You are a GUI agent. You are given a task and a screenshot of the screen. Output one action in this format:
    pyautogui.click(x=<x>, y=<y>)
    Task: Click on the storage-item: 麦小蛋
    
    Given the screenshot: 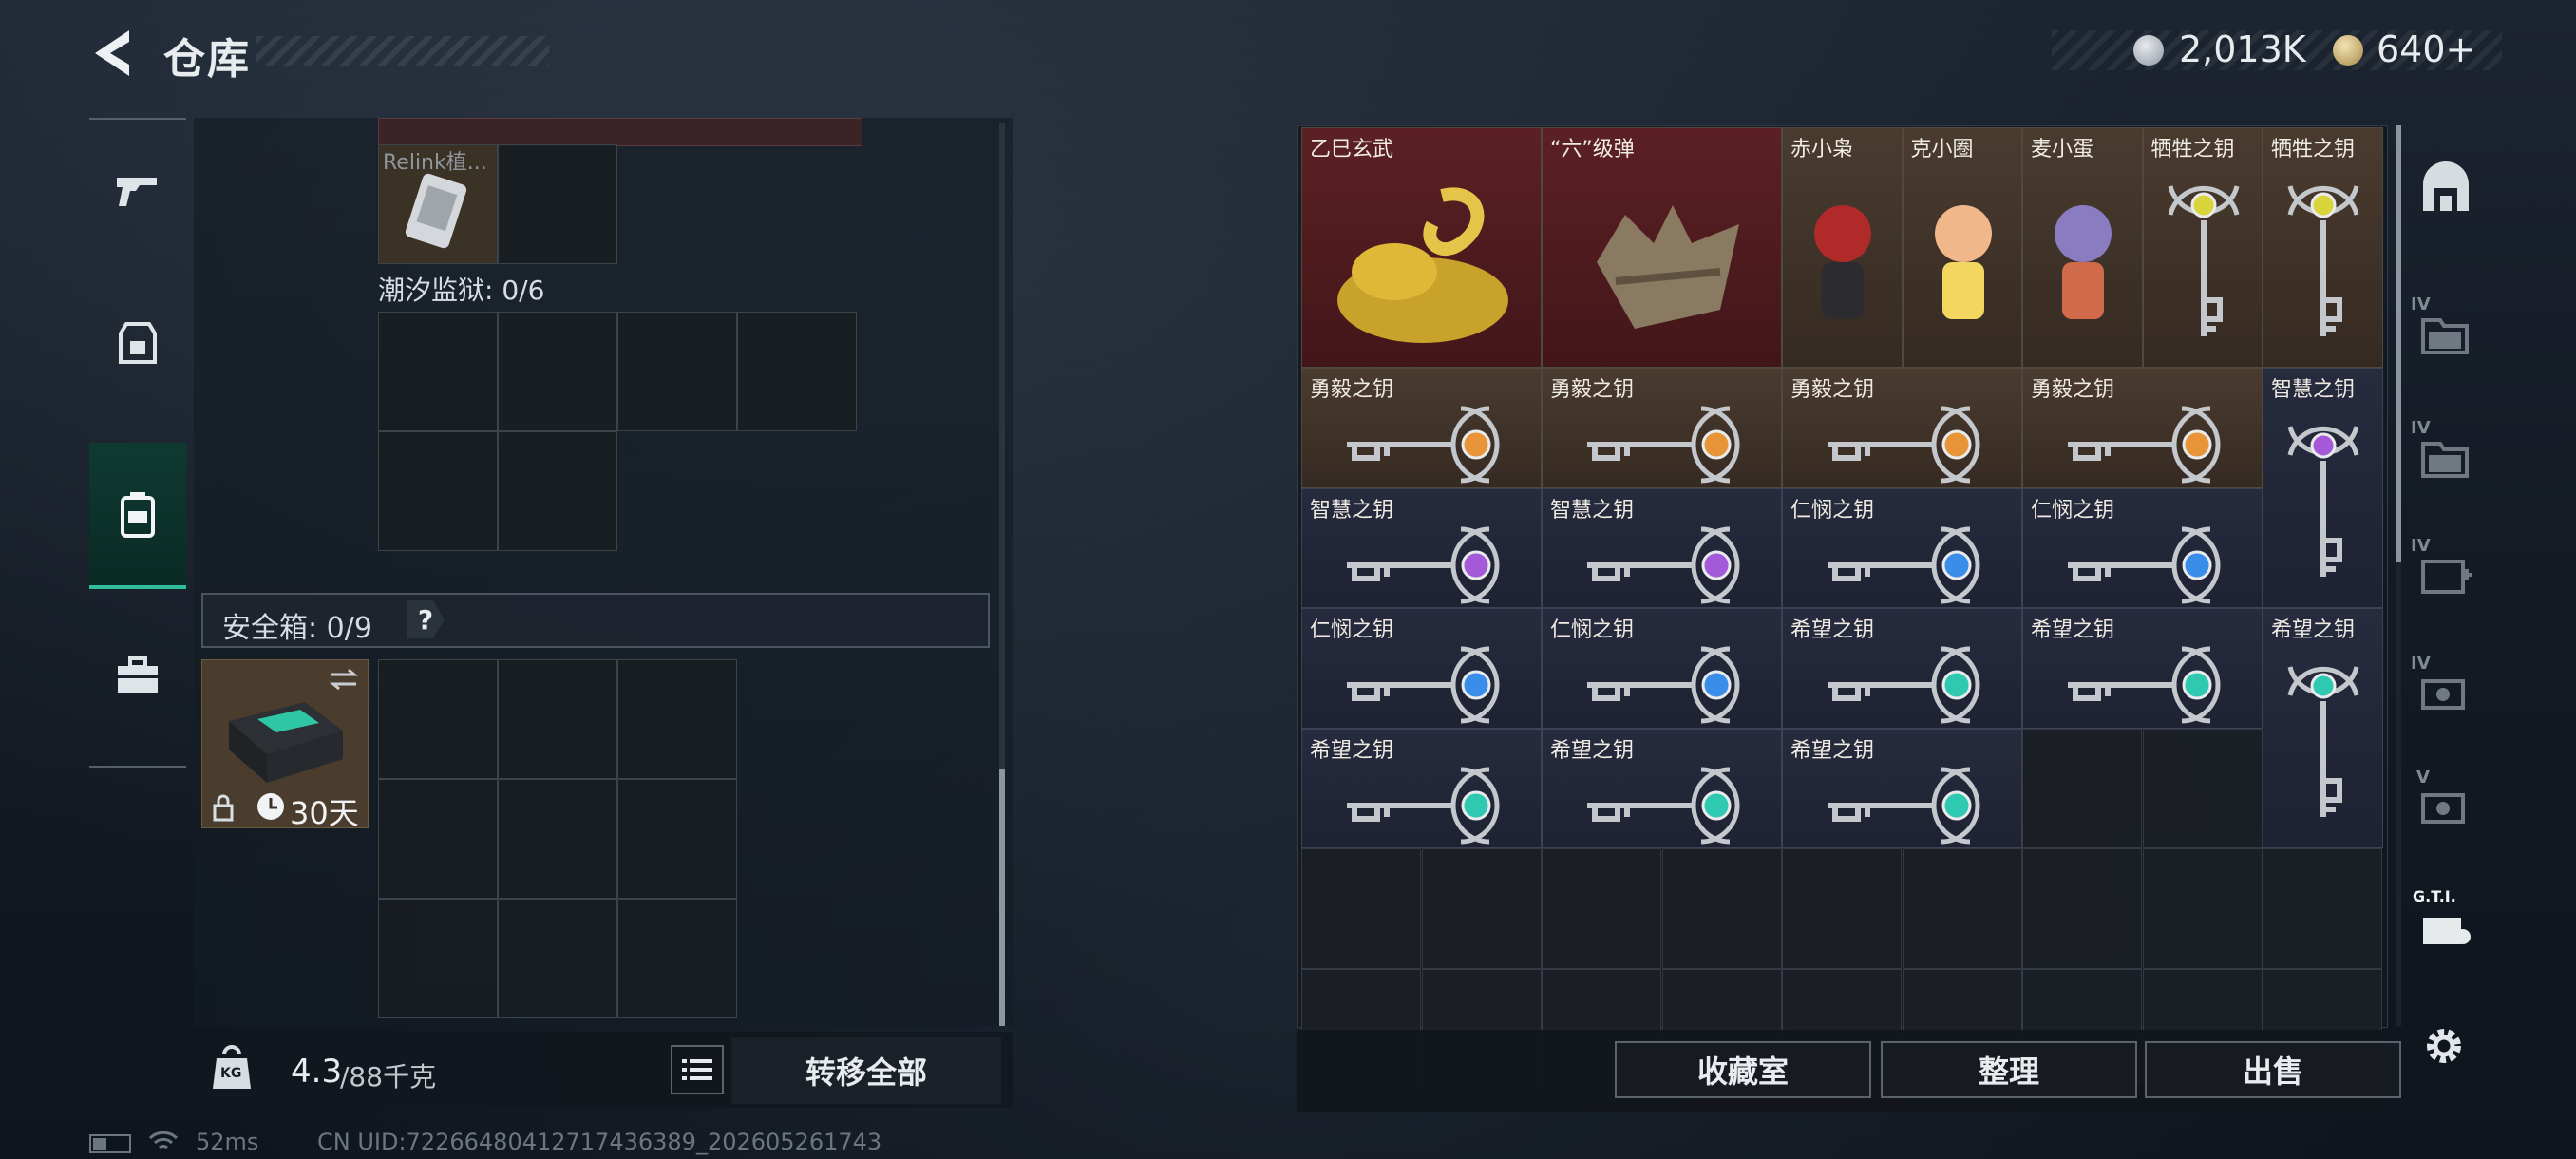 What is the action you would take?
    pyautogui.click(x=2082, y=247)
    